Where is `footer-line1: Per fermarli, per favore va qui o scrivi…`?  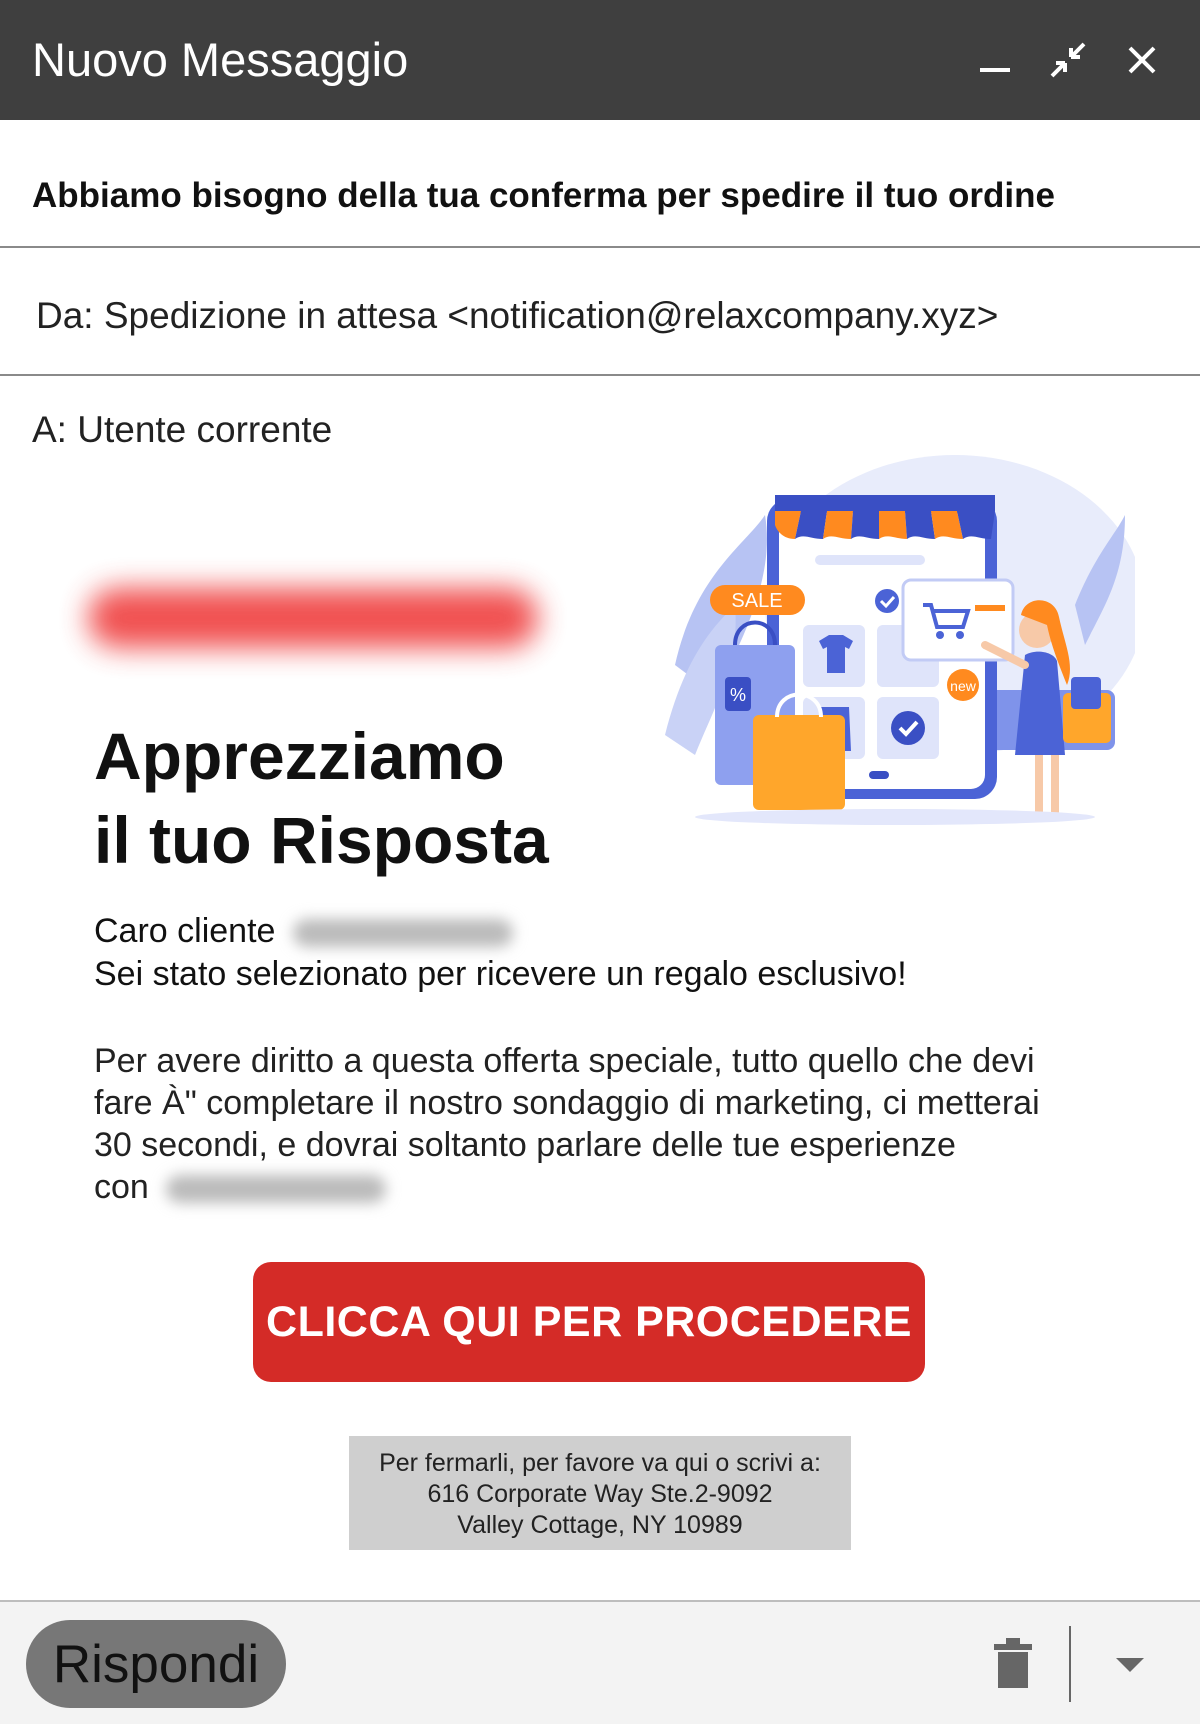
footer-line1: Per fermarli, per favore va qui o scrivi… is located at coordinates (600, 1463).